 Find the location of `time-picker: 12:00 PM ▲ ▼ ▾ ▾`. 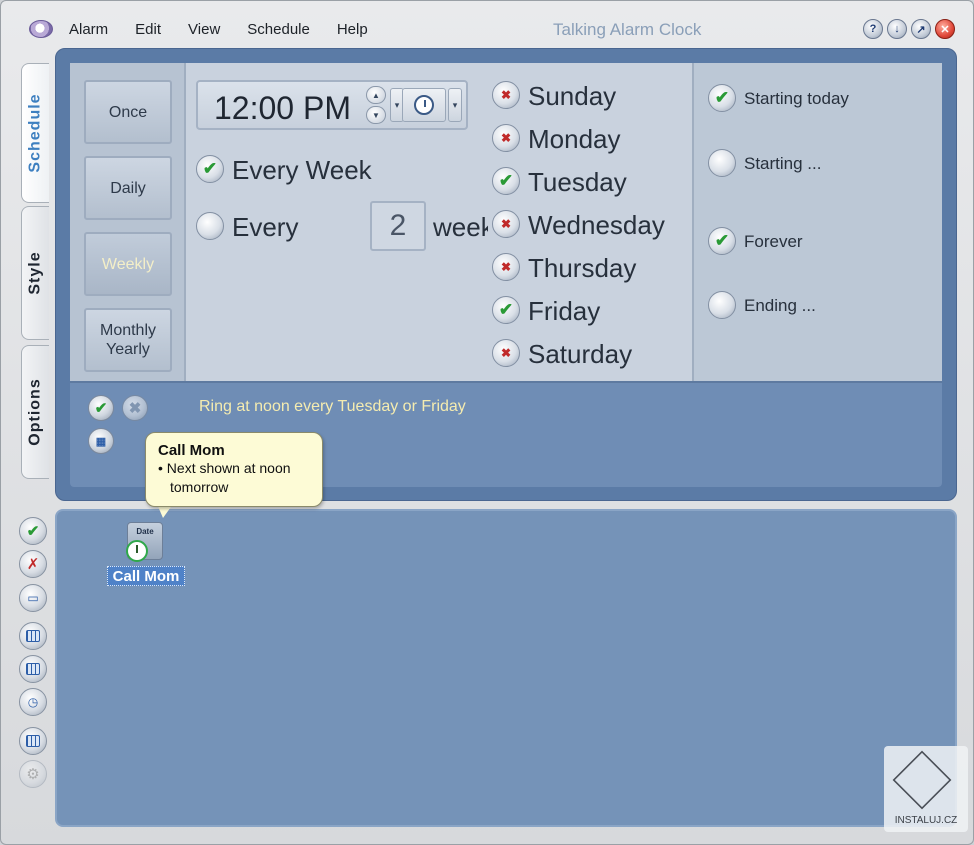

time-picker: 12:00 PM ▲ ▼ ▾ ▾ is located at coordinates (332, 105).